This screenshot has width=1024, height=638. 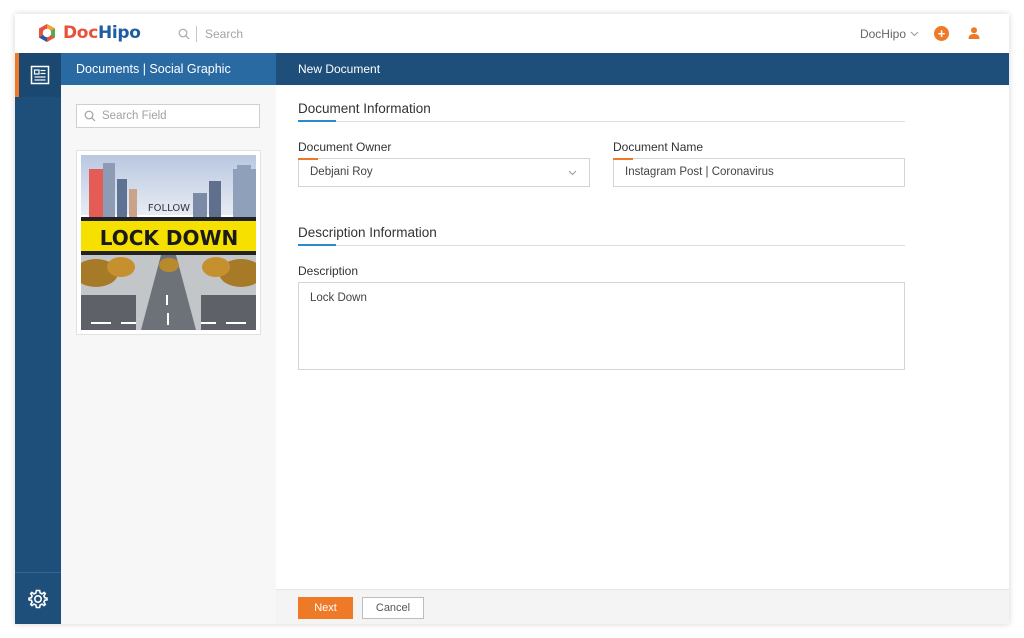 I want to click on document-owner-value: Debjani Roy, so click(x=341, y=172).